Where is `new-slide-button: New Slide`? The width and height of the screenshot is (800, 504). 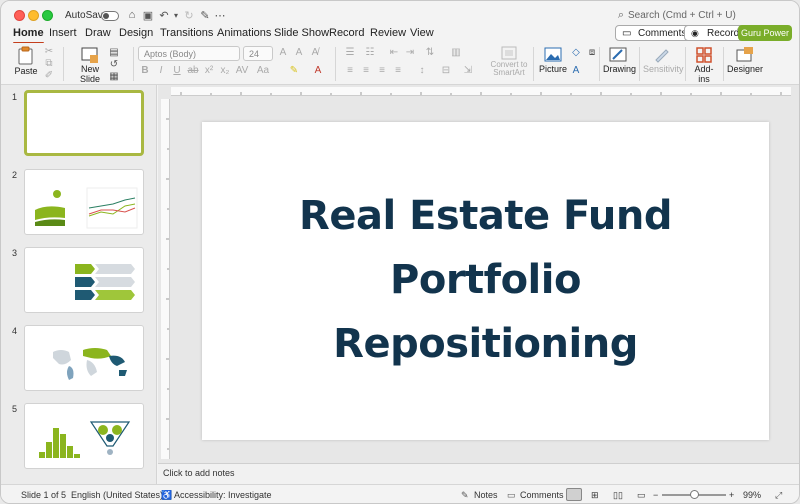
new-slide-button: New Slide is located at coordinates (90, 65).